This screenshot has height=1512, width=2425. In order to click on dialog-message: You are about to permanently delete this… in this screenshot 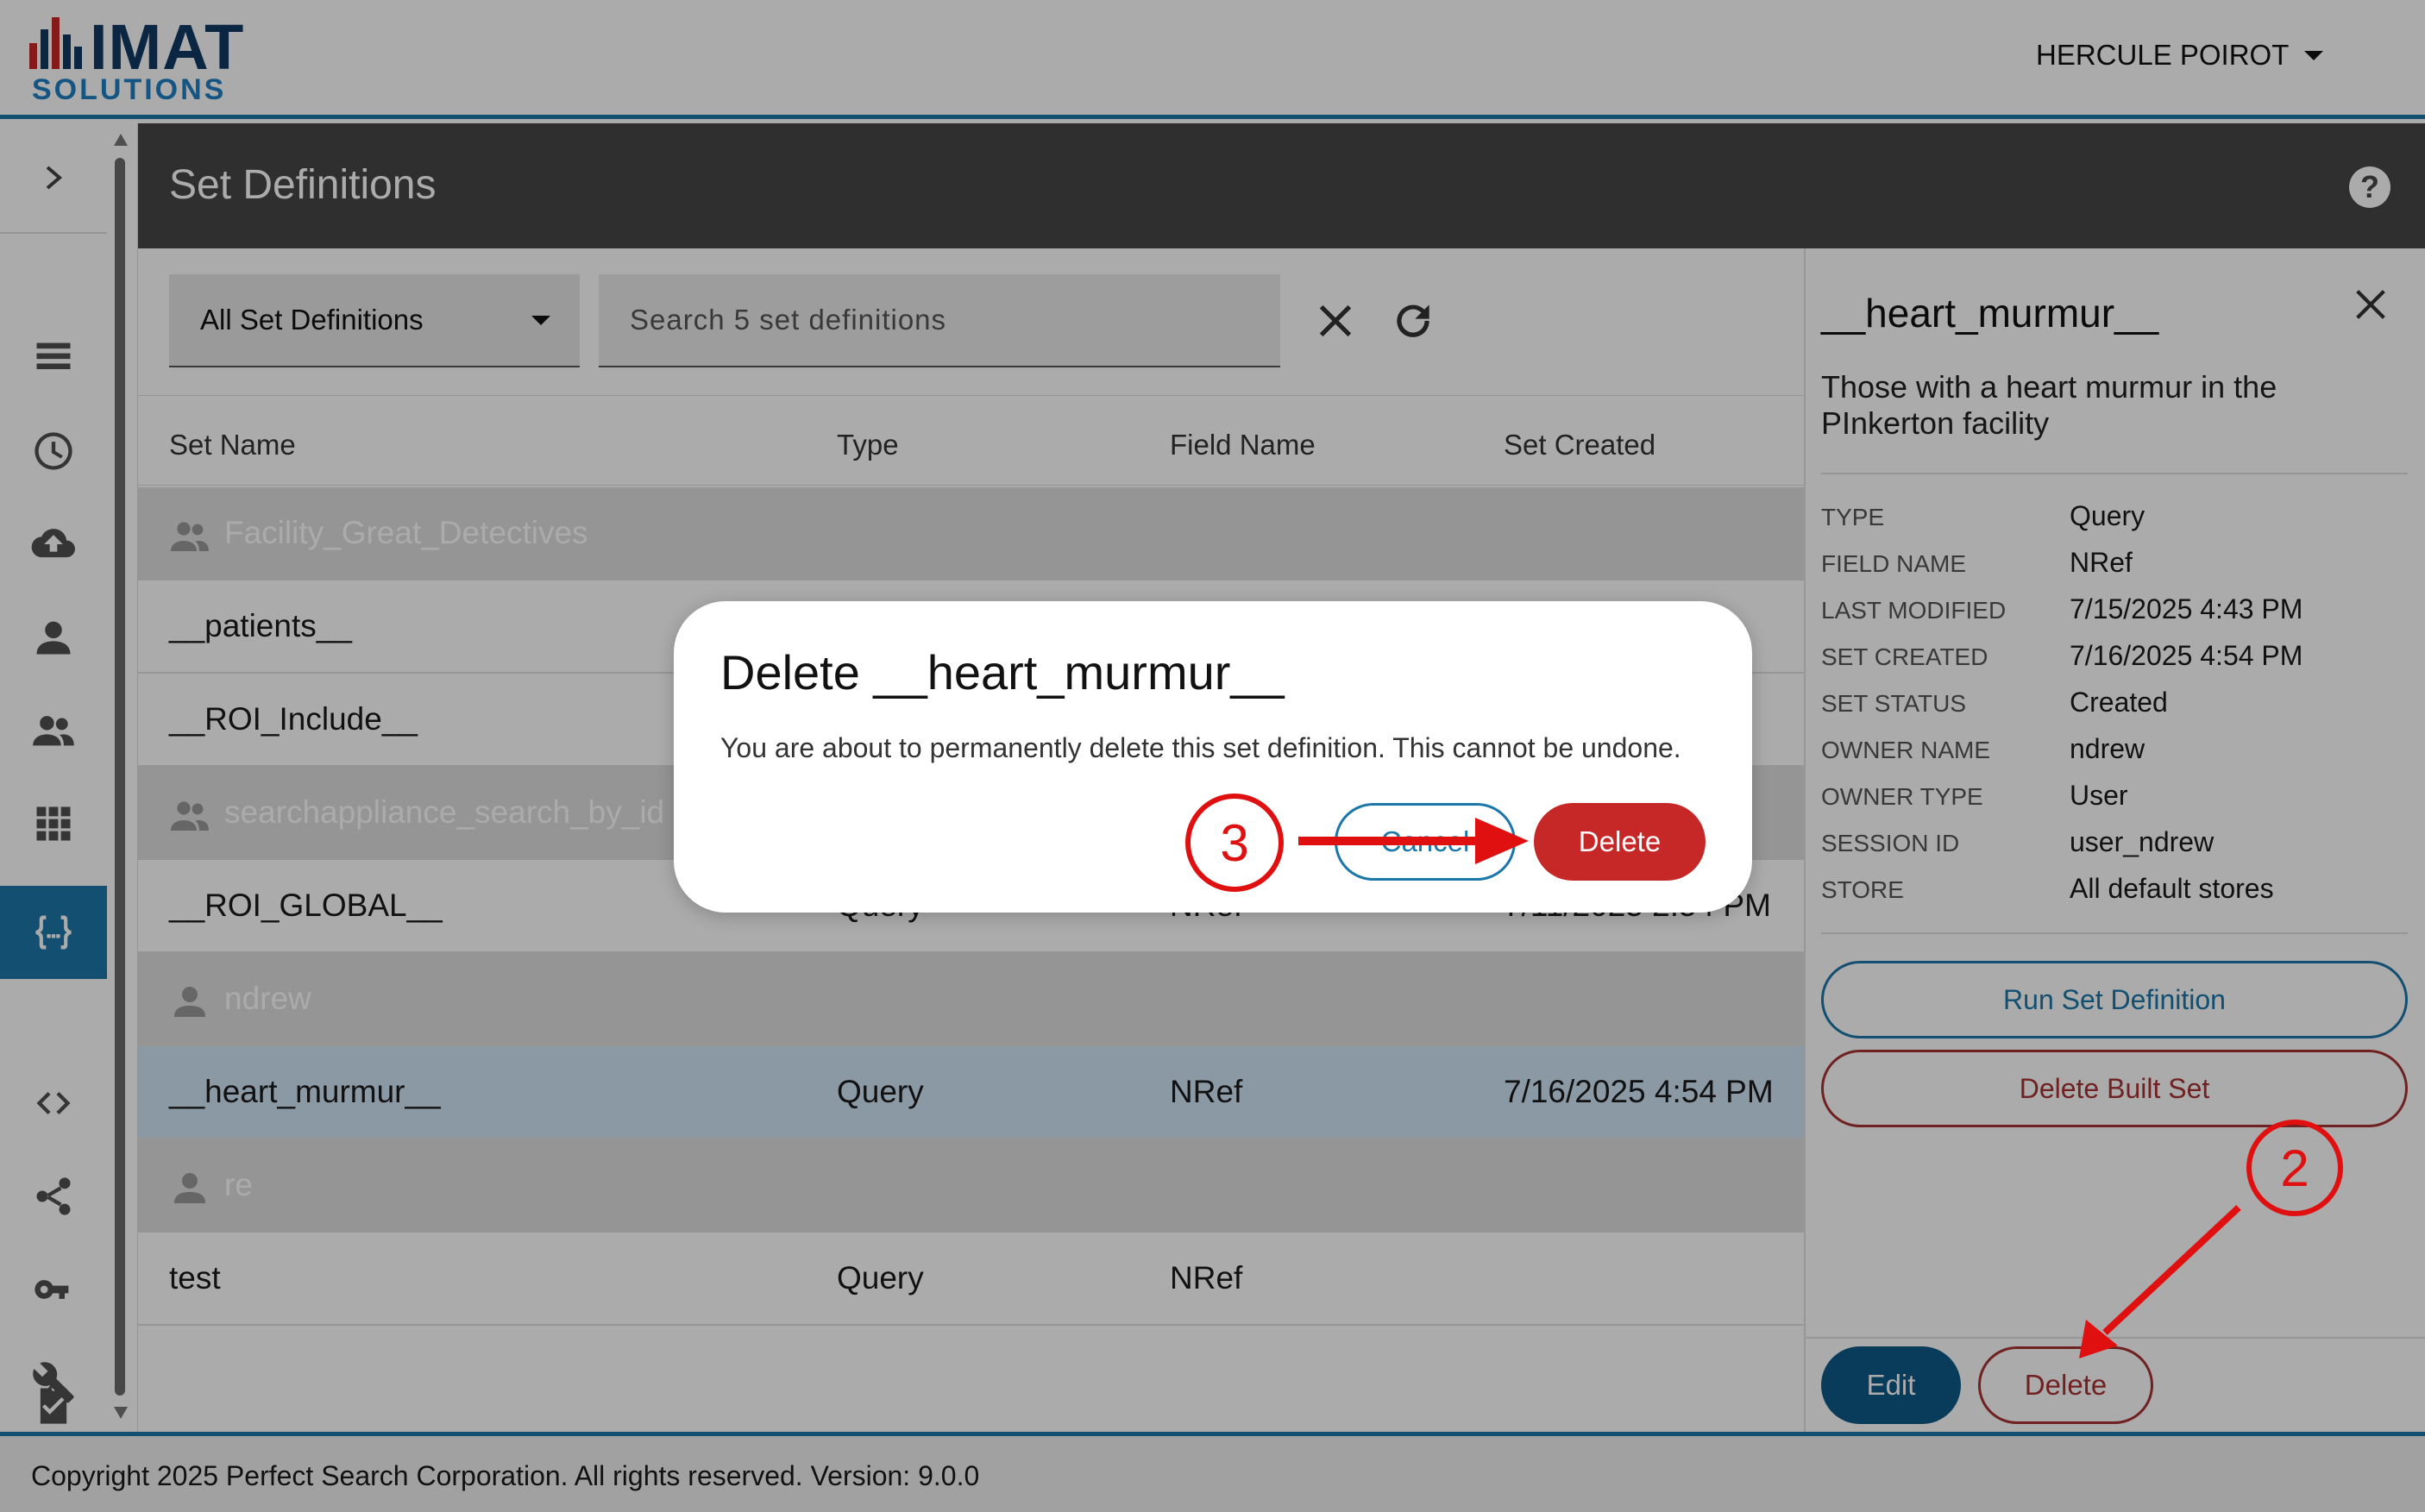, I will do `click(1200, 747)`.